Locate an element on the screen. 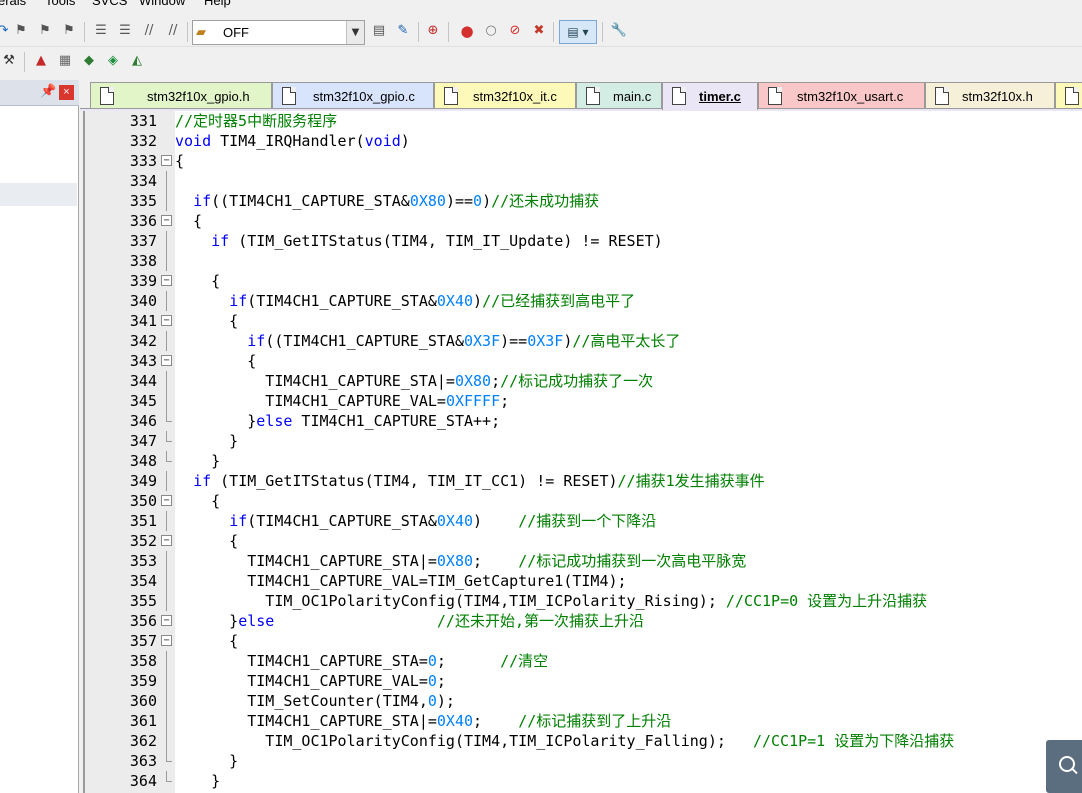  pin-icon: 📌 is located at coordinates (48, 91).